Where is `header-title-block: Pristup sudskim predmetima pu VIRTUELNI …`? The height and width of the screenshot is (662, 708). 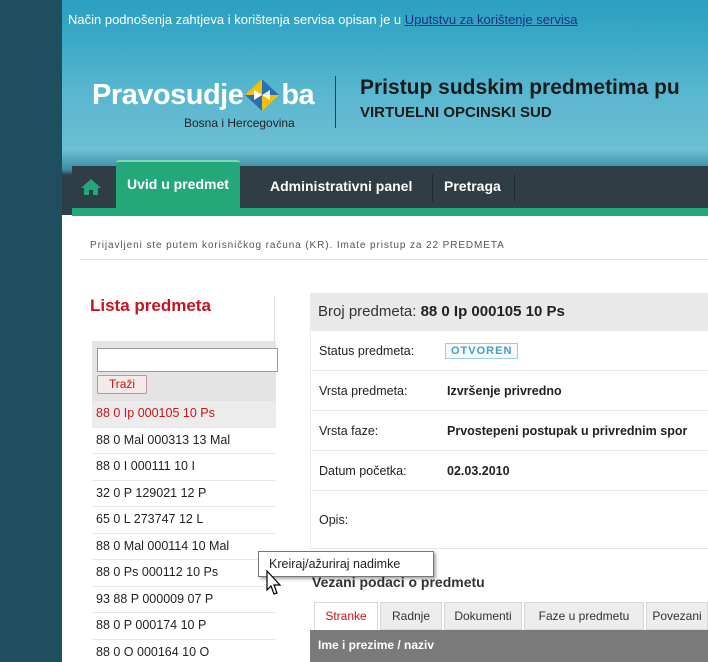 header-title-block: Pristup sudskim predmetima pu VIRTUELNI … is located at coordinates (520, 98).